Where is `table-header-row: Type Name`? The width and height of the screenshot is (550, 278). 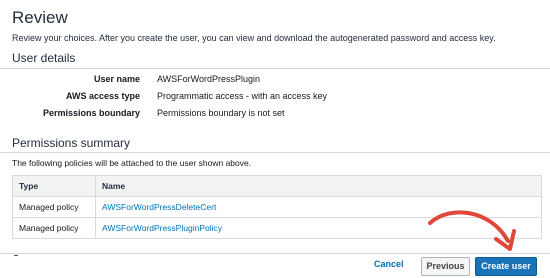
table-header-row: Type Name is located at coordinates (277, 186).